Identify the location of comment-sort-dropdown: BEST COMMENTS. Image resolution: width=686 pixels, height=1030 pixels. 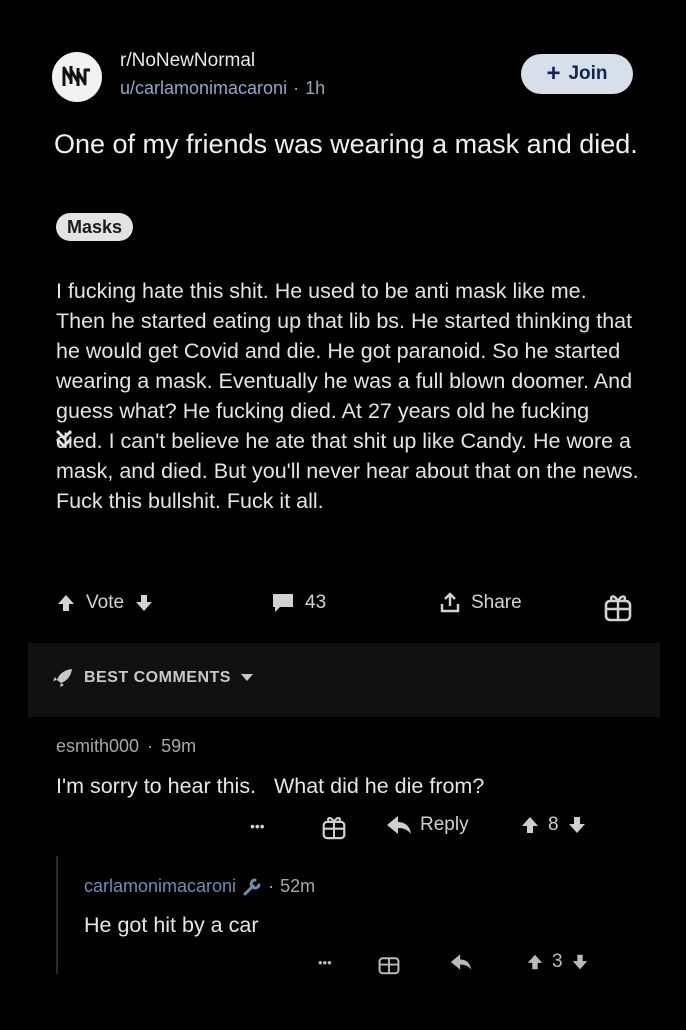
(152, 678).